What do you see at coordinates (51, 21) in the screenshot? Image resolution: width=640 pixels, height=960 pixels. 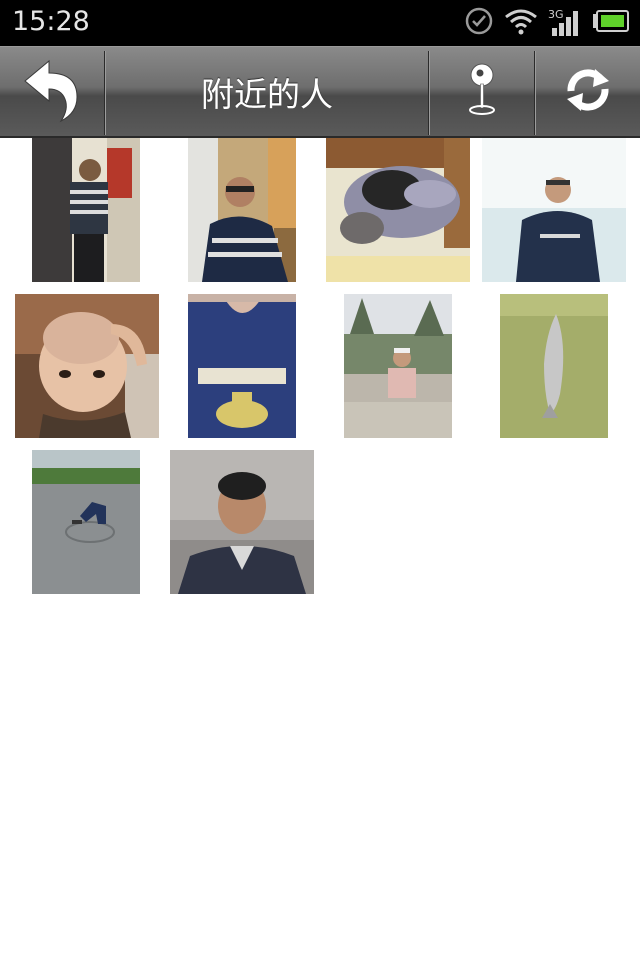 I see `status-time: 15:28` at bounding box center [51, 21].